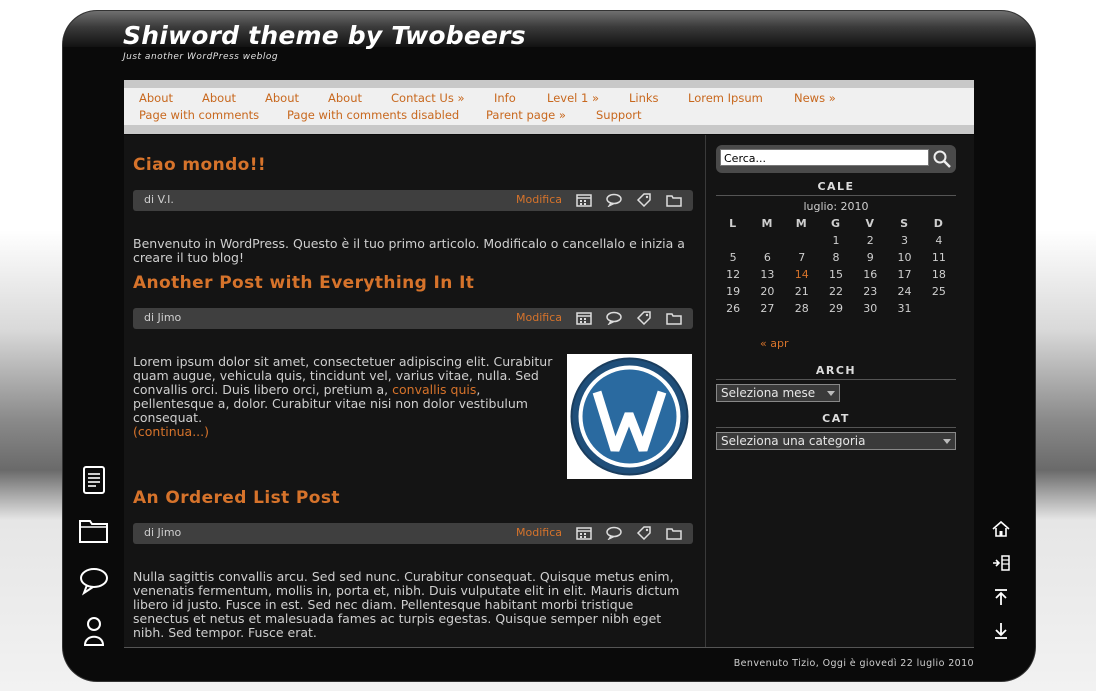  I want to click on calendar-day: 8, so click(836, 257).